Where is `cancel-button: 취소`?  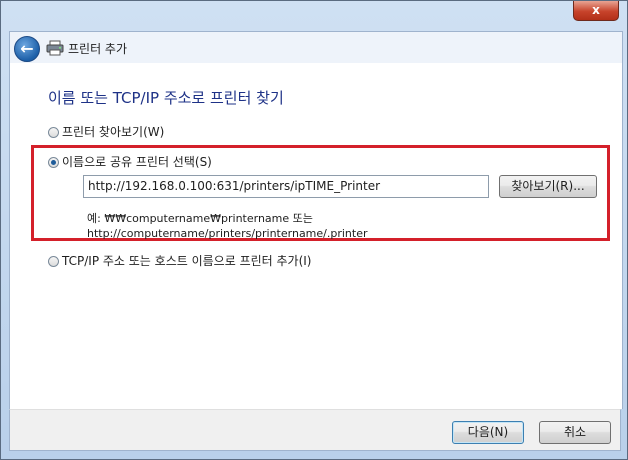
cancel-button: 취소 is located at coordinates (575, 432).